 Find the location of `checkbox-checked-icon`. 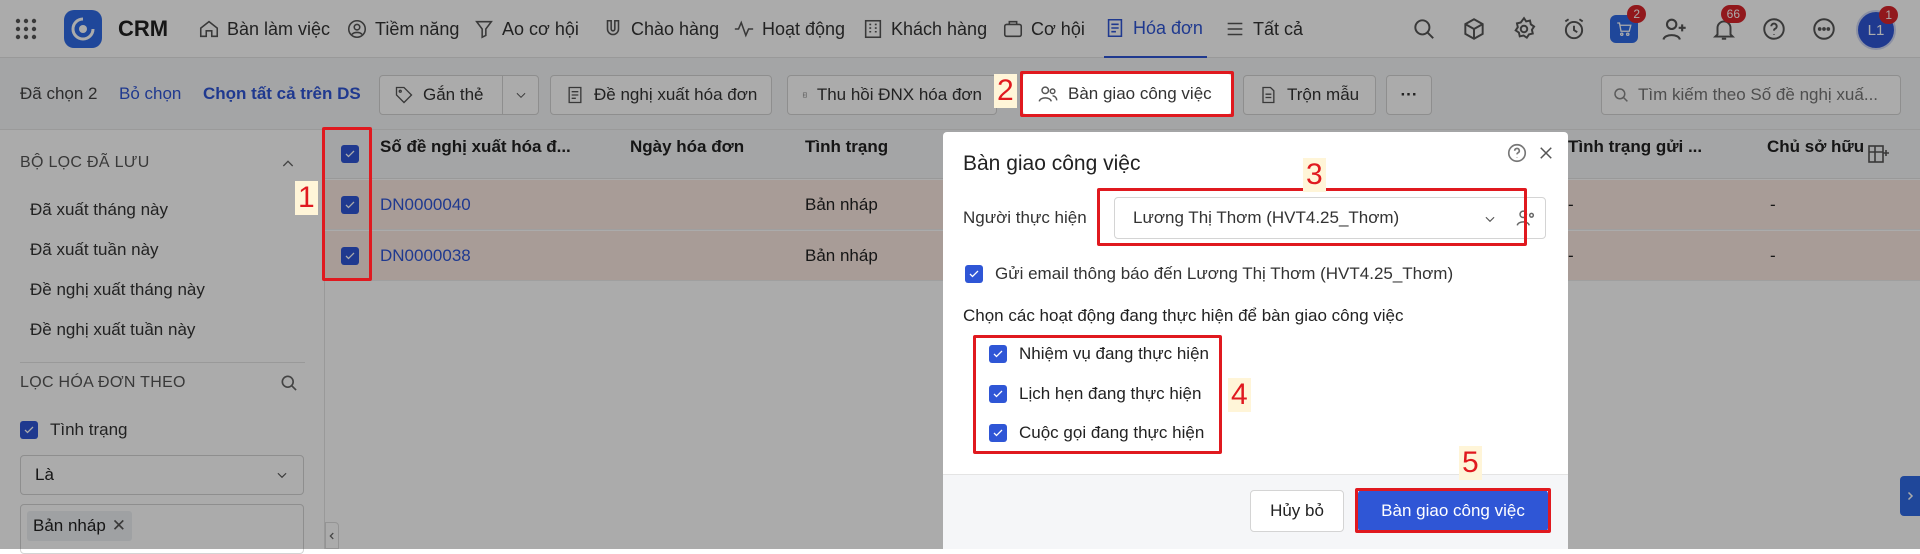

checkbox-checked-icon is located at coordinates (974, 274).